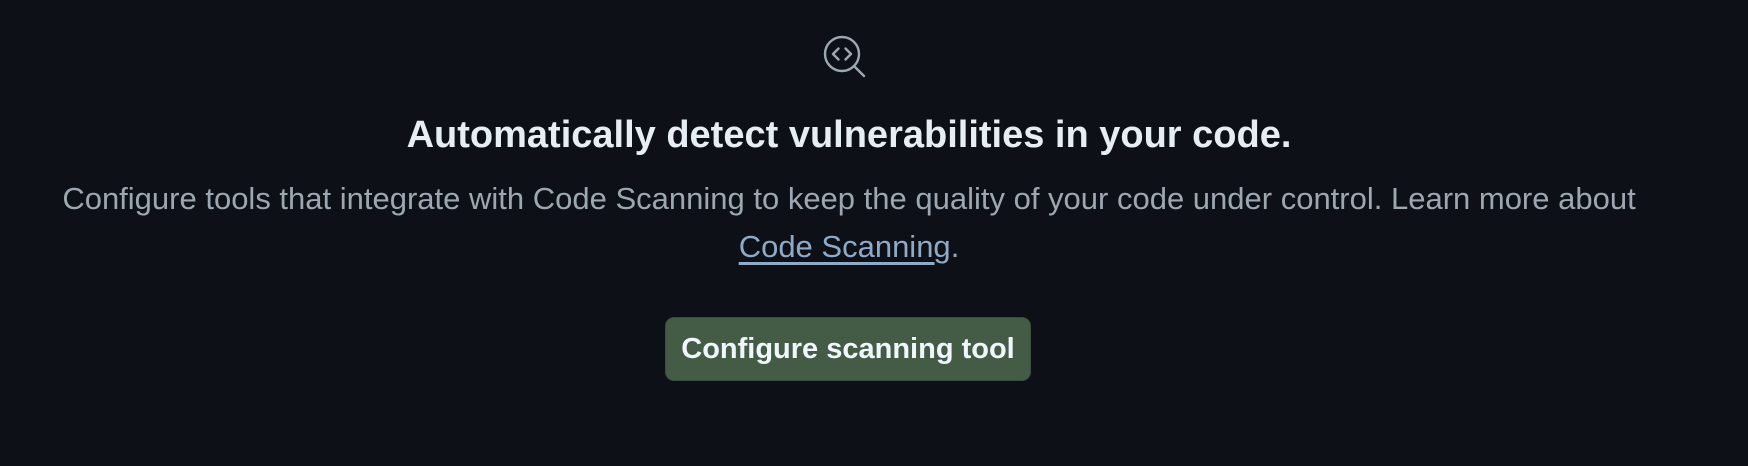  I want to click on code-scanning-link: Code Scanning, so click(845, 246).